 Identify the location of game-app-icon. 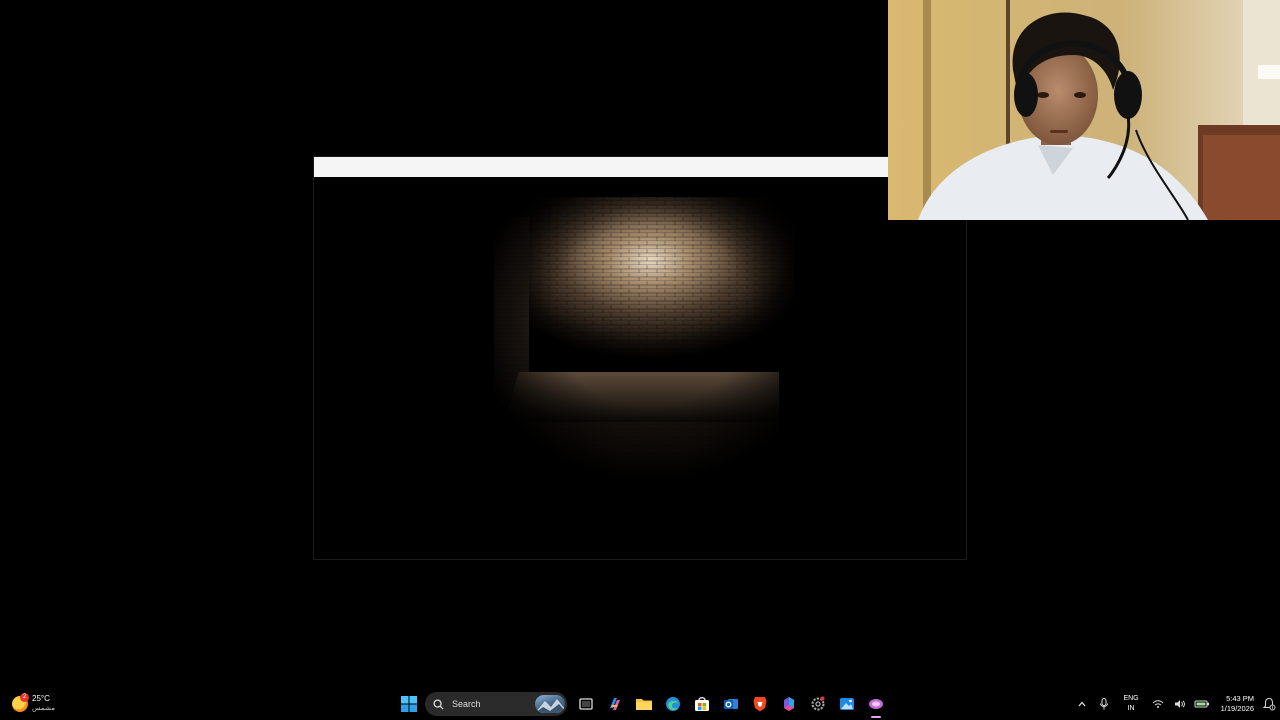
(875, 704).